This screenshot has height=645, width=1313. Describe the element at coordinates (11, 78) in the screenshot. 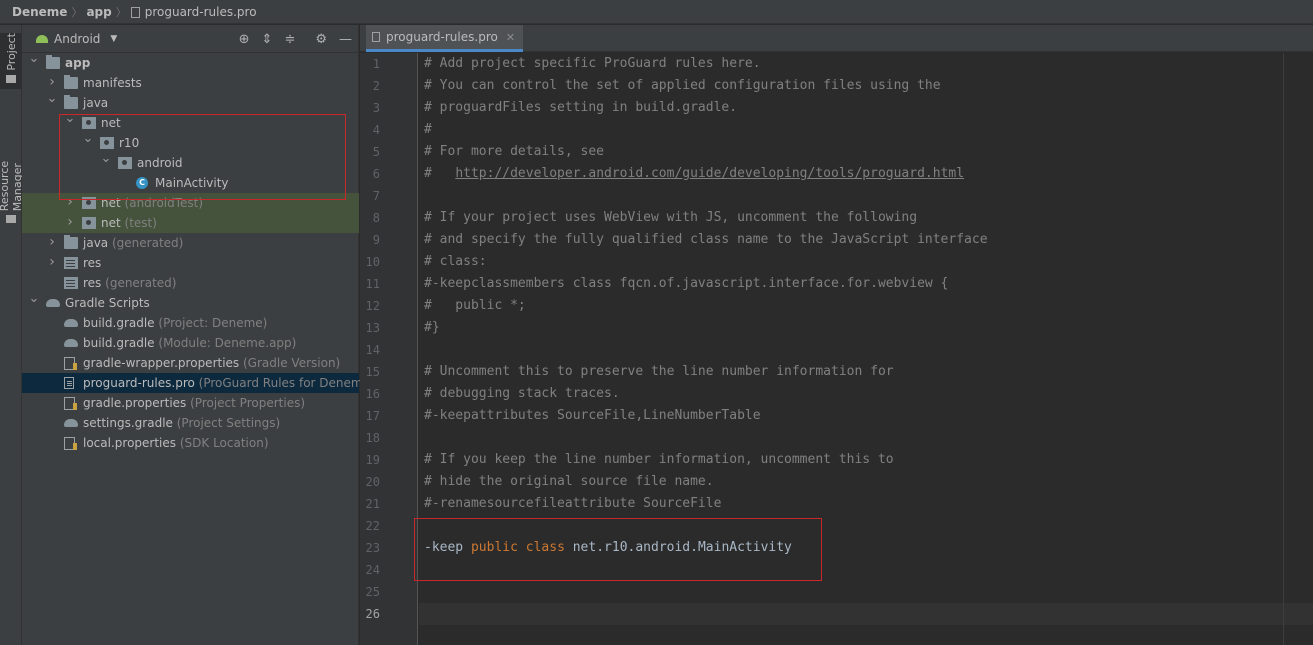

I see `folder-icon` at that location.